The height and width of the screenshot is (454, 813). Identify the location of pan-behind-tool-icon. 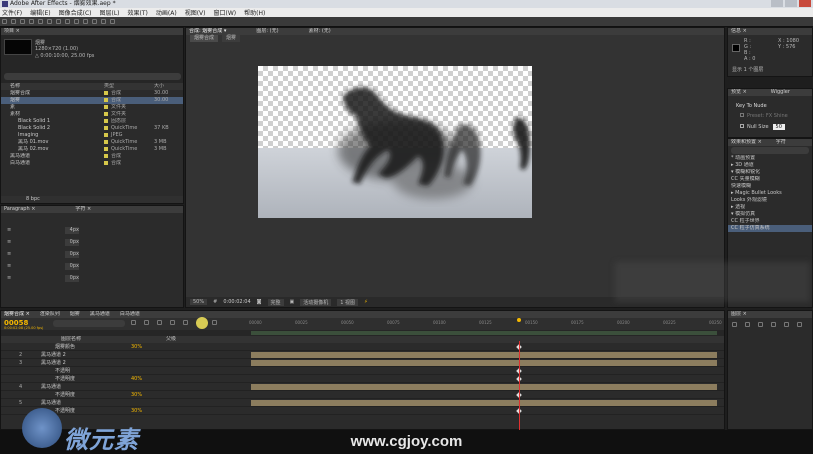
(49, 21).